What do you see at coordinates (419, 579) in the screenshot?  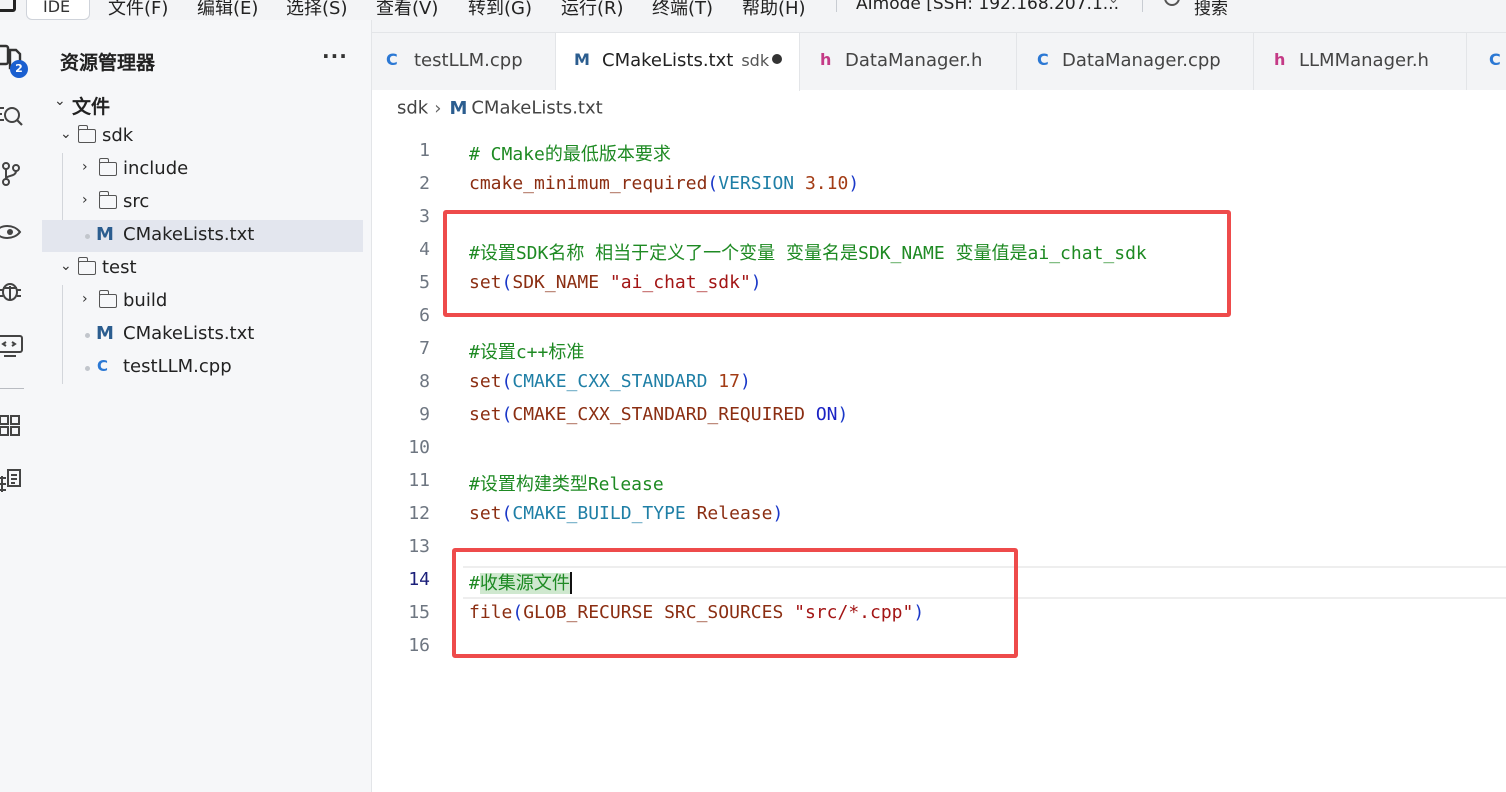 I see `line-number: 14` at bounding box center [419, 579].